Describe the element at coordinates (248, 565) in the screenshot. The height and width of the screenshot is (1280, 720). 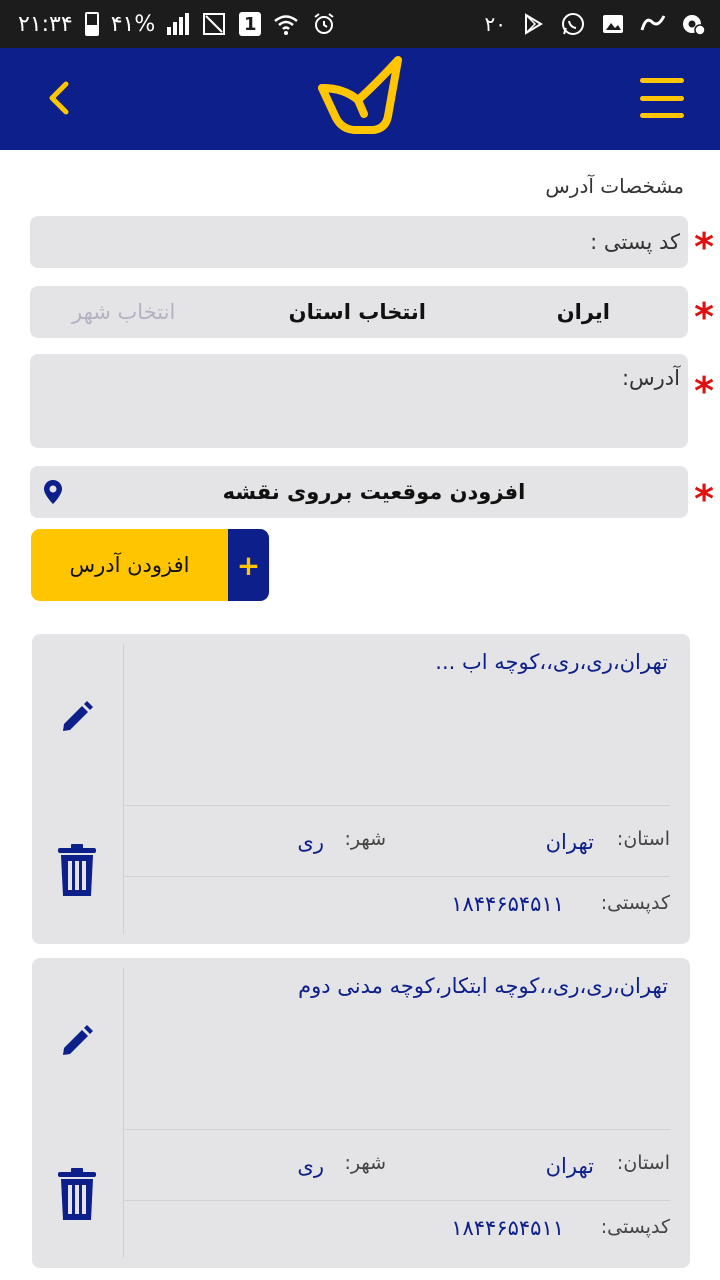
I see `plus-icon: +` at that location.